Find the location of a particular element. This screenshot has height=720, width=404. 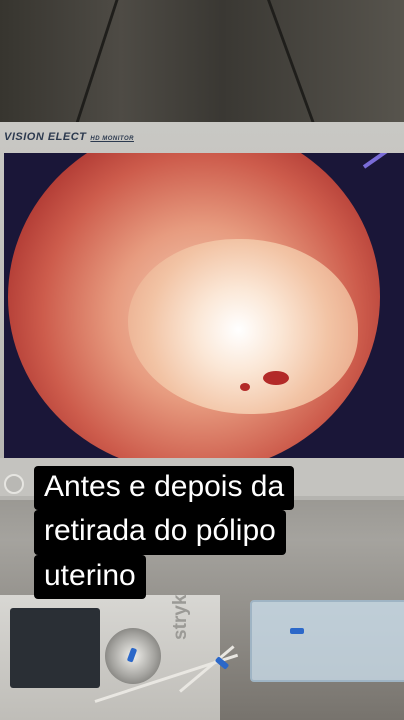

tube-connector-icon is located at coordinates (297, 631).